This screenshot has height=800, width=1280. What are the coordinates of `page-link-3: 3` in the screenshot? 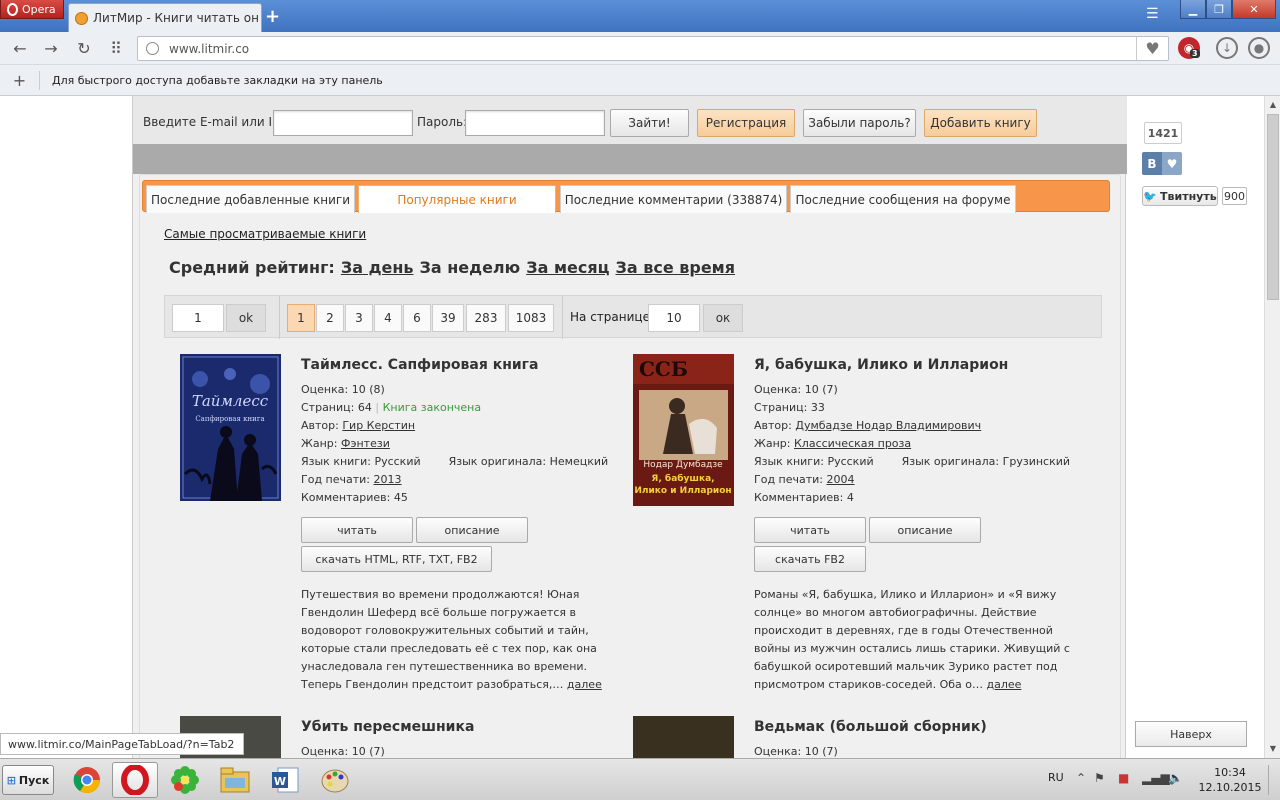 It's located at (359, 318).